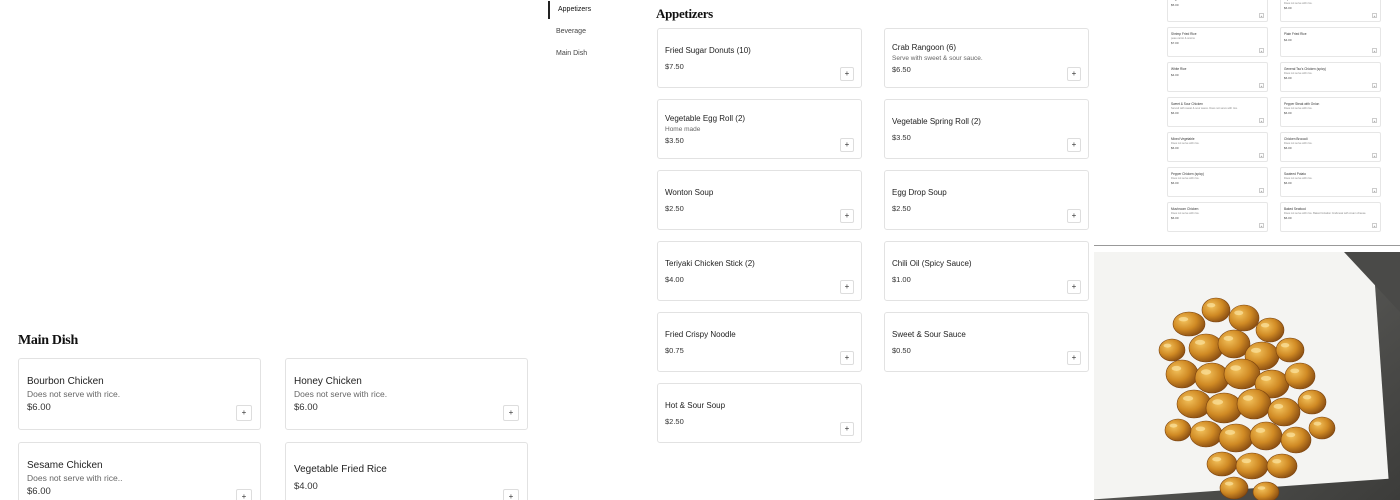 The image size is (1400, 500). I want to click on thumbnail-item-name: Chicken Broccoli, so click(1296, 139).